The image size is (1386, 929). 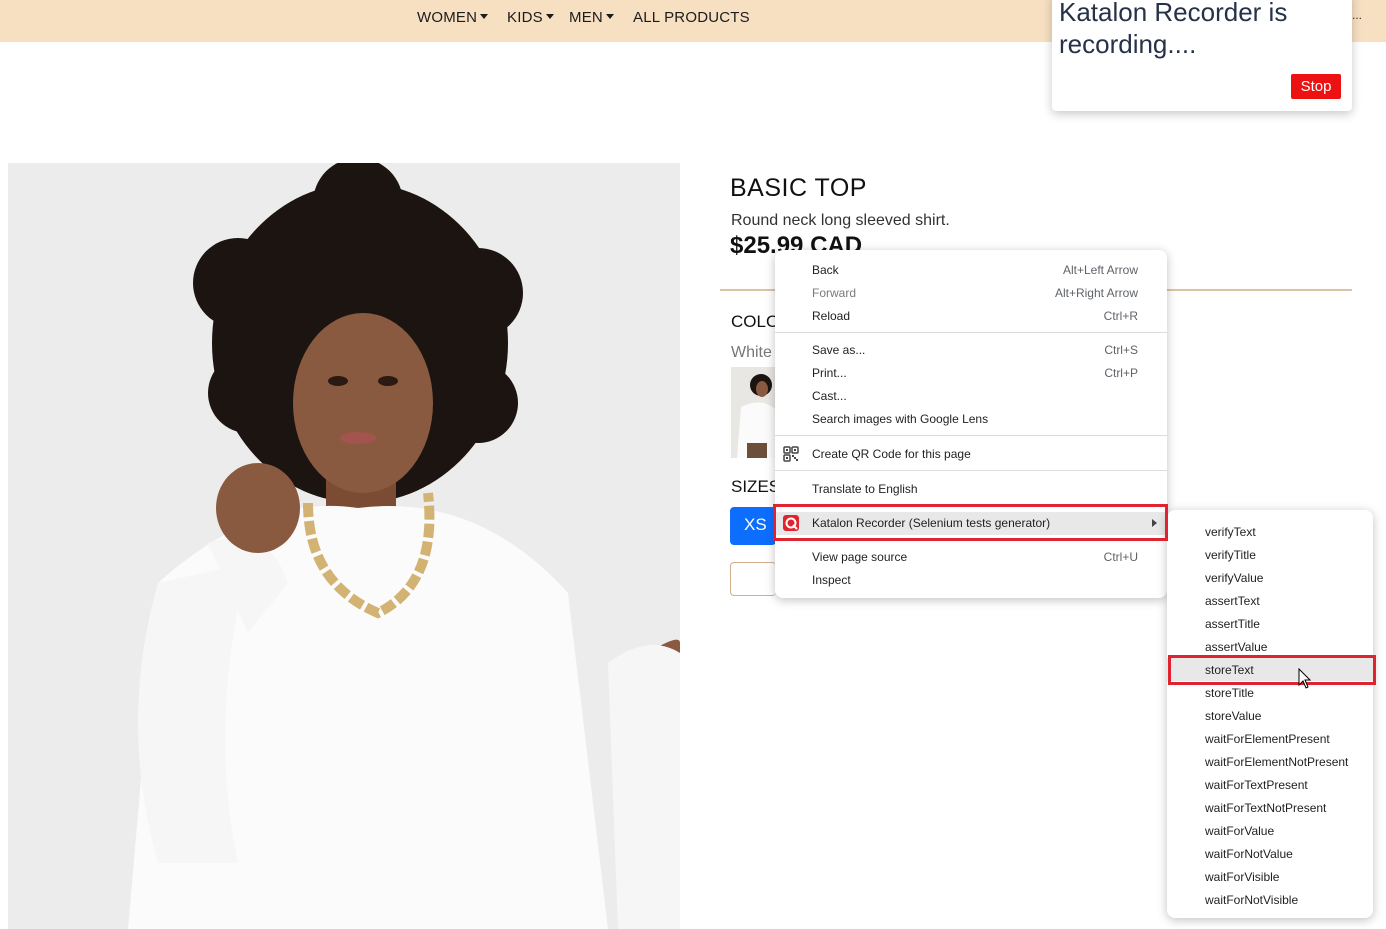 What do you see at coordinates (691, 17) in the screenshot?
I see `nav-all-products: ALL PRODUCTS` at bounding box center [691, 17].